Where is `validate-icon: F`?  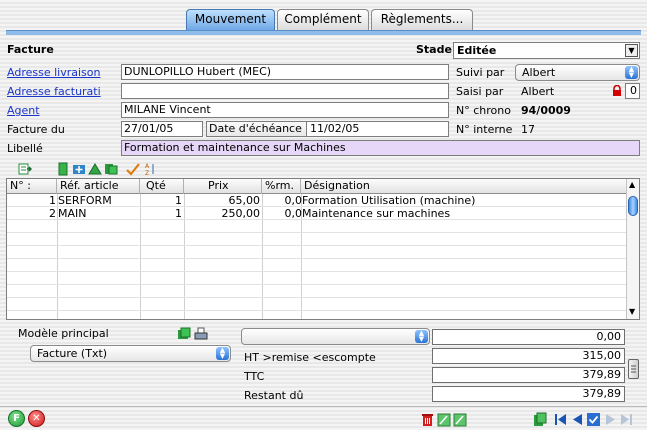
validate-icon: F is located at coordinates (16, 418).